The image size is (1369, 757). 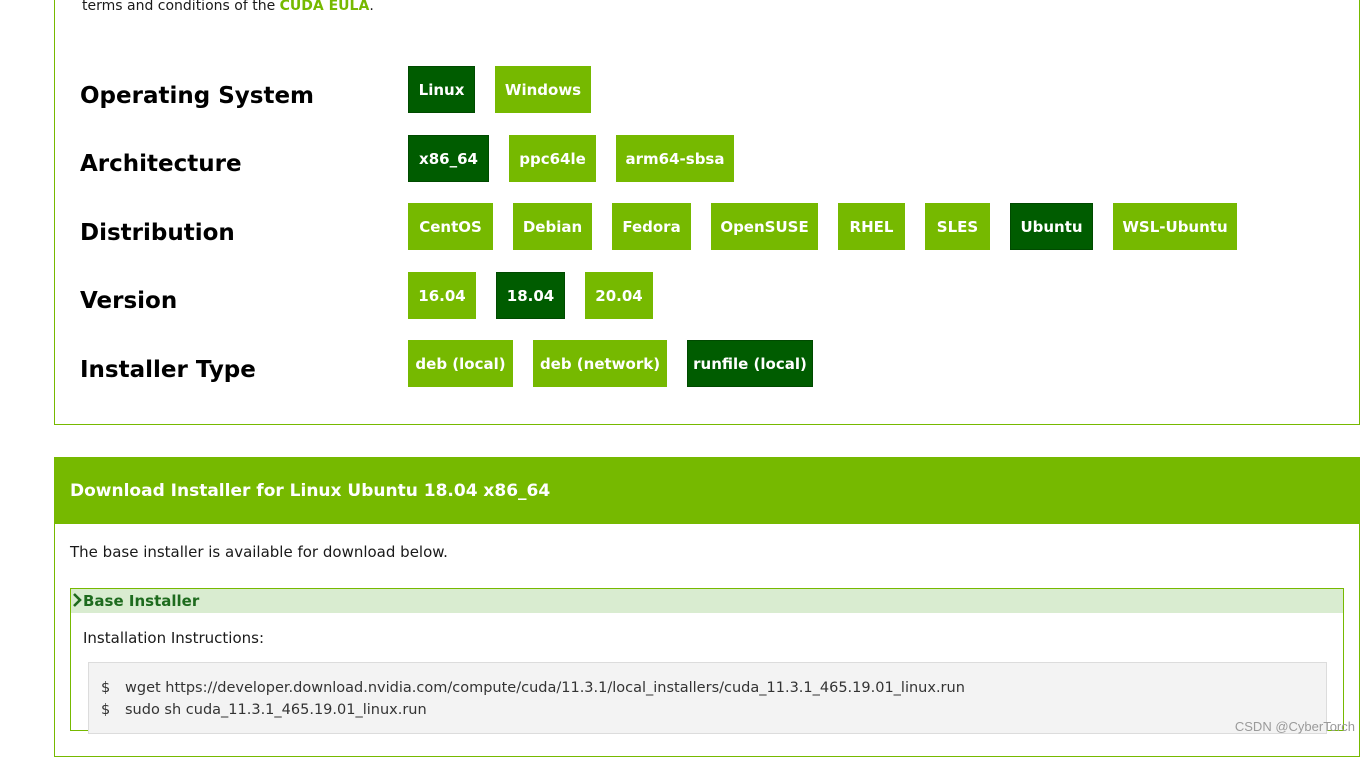 I want to click on base-installer-title: Base Installer, so click(x=141, y=601).